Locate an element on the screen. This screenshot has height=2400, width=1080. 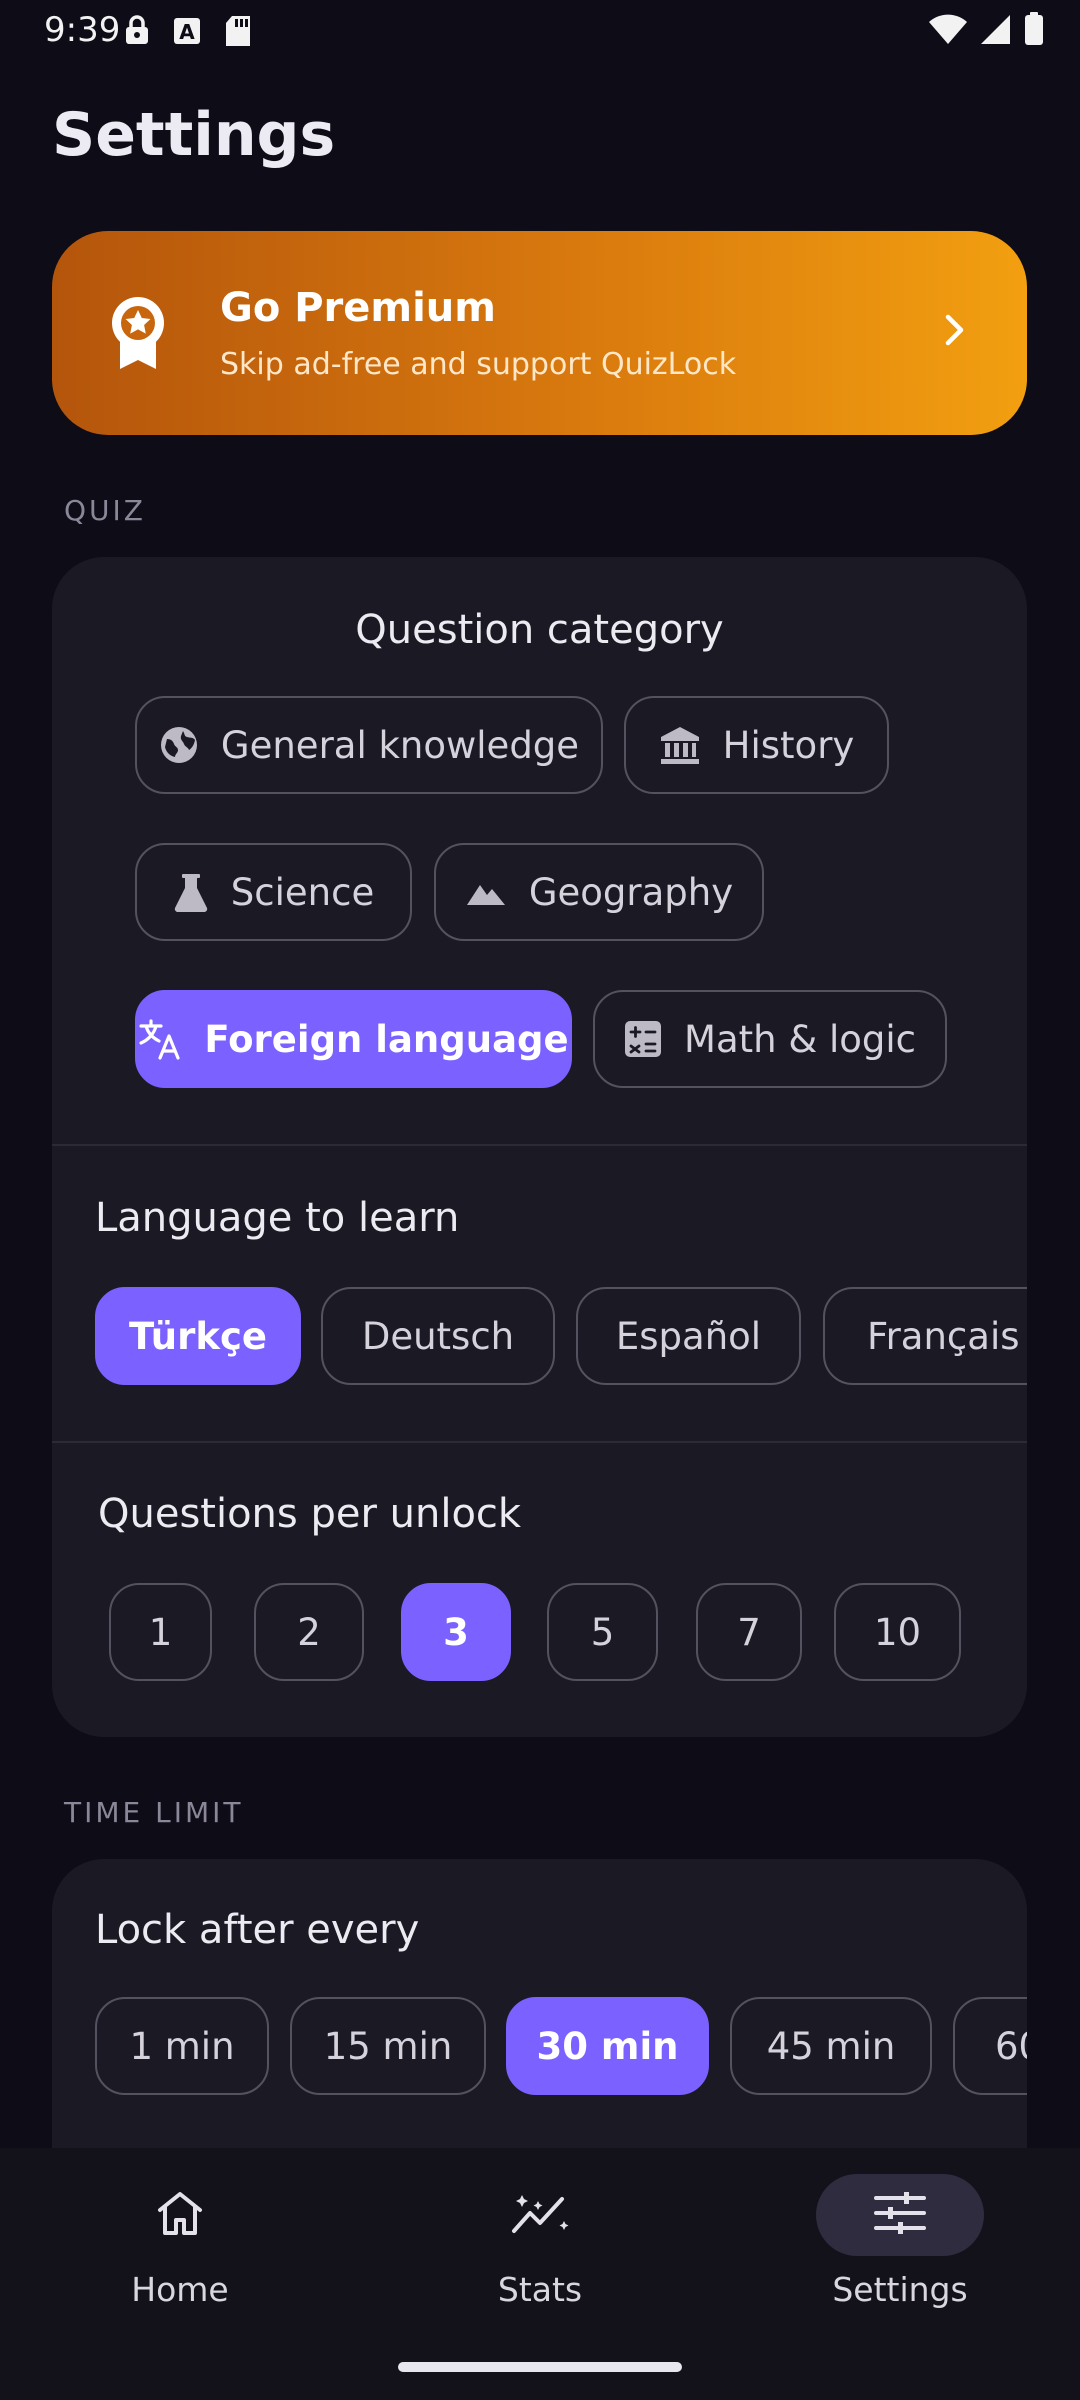
unlock-count-option-3: 3 is located at coordinates (456, 1632).